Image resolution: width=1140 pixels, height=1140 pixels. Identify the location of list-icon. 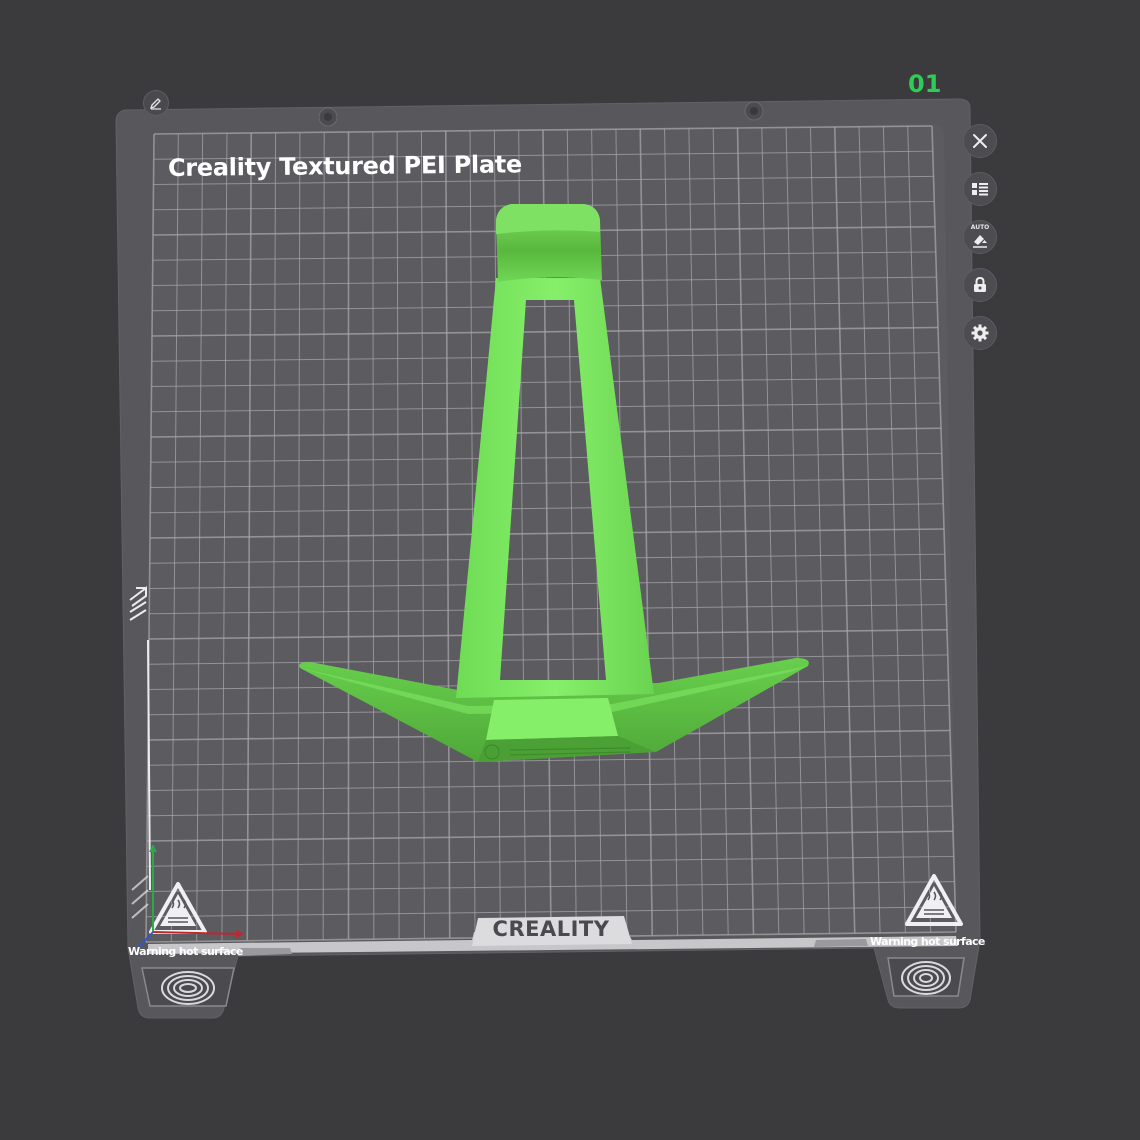
(980, 189).